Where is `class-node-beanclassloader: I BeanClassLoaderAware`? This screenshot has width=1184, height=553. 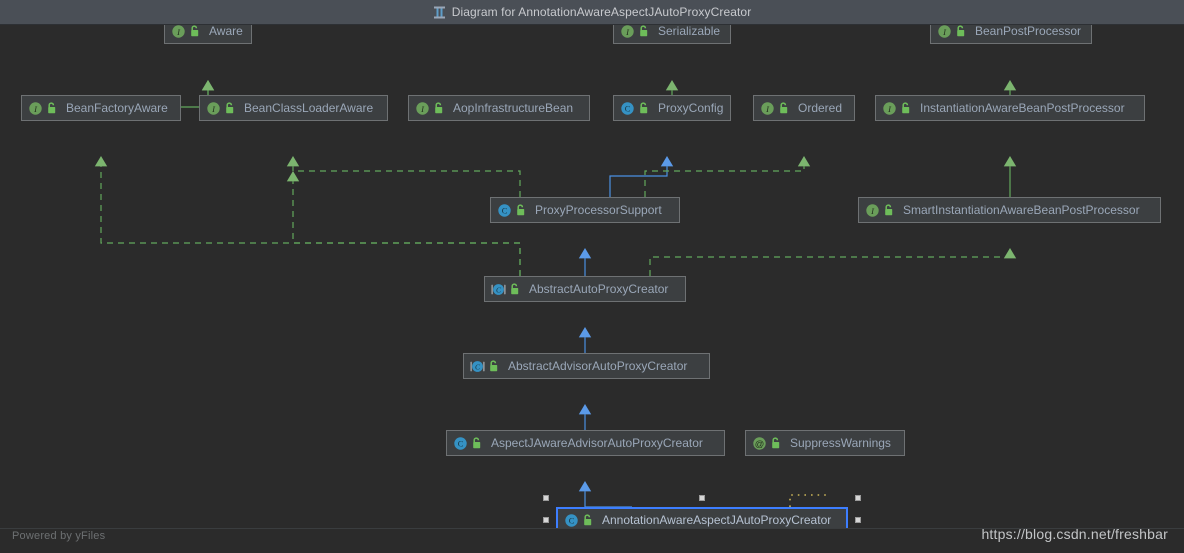
class-node-beanclassloader: I BeanClassLoaderAware is located at coordinates (293, 108).